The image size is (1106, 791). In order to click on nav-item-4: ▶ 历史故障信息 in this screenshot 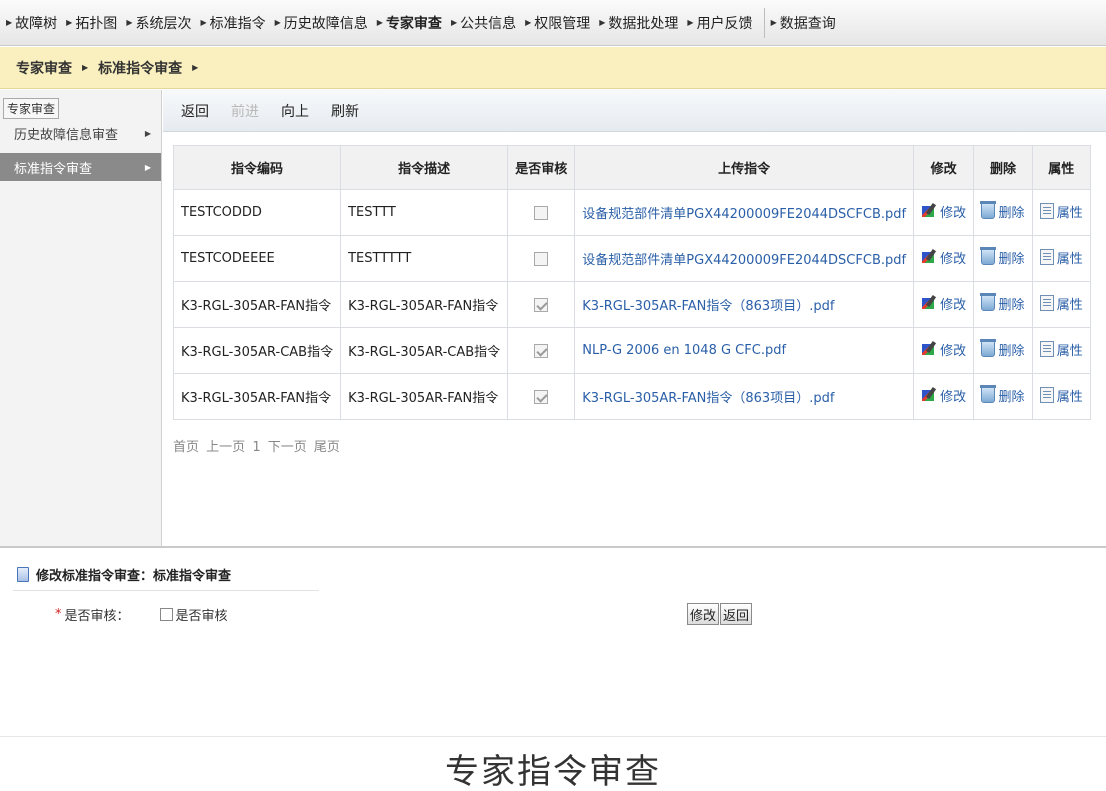, I will do `click(324, 23)`.